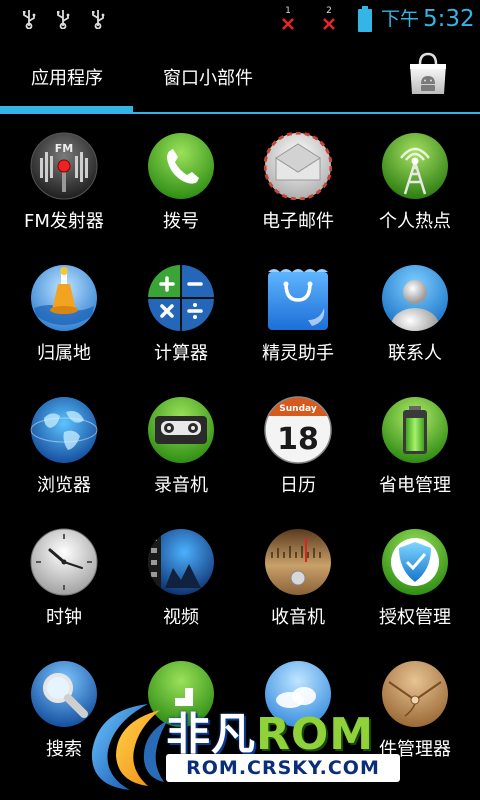  Describe the element at coordinates (67, 77) in the screenshot. I see `tab-apps: 应用程序` at that location.